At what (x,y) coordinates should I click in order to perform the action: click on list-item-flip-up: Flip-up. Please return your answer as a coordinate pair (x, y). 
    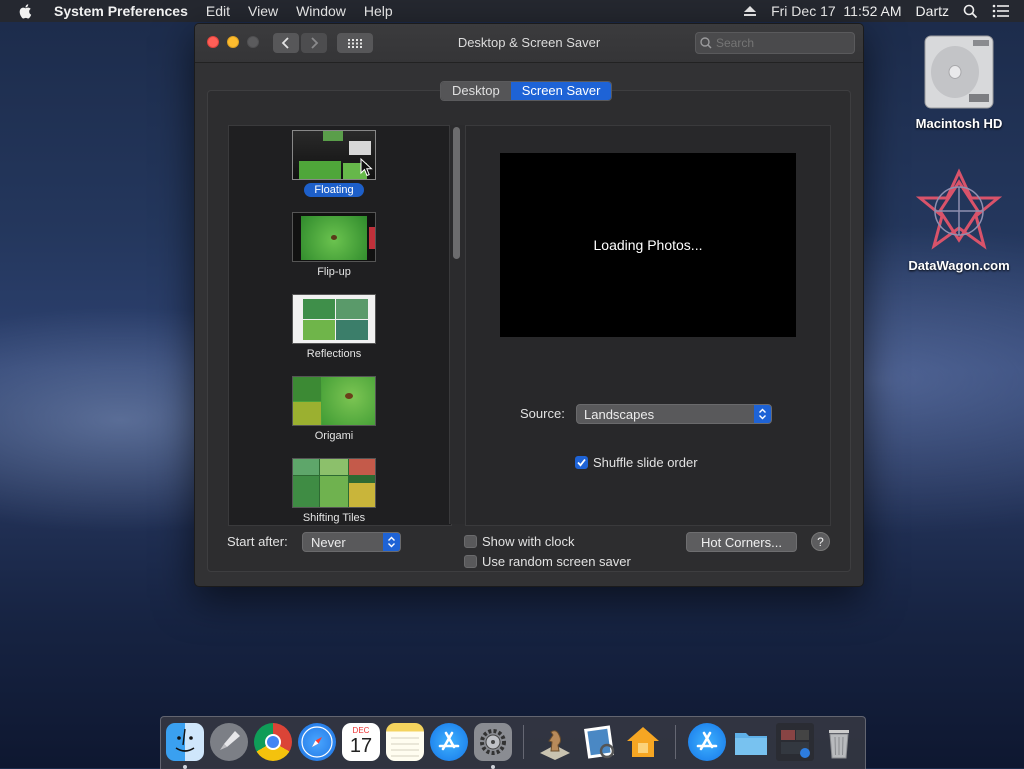
    Looking at the image, I should click on (334, 246).